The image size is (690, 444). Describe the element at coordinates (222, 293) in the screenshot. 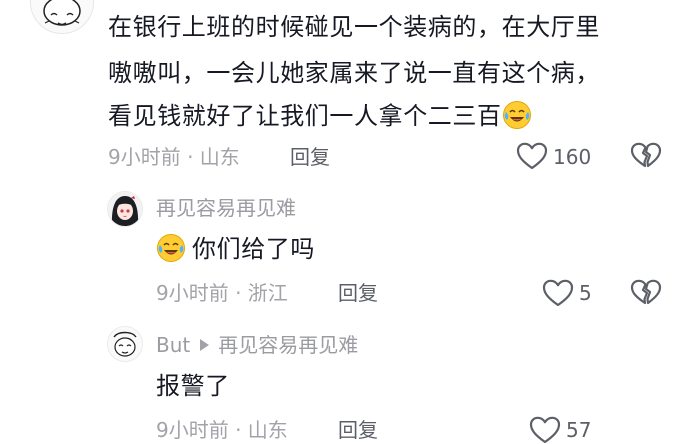

I see `reply1-time-location: 9小时前 · 浙江` at that location.